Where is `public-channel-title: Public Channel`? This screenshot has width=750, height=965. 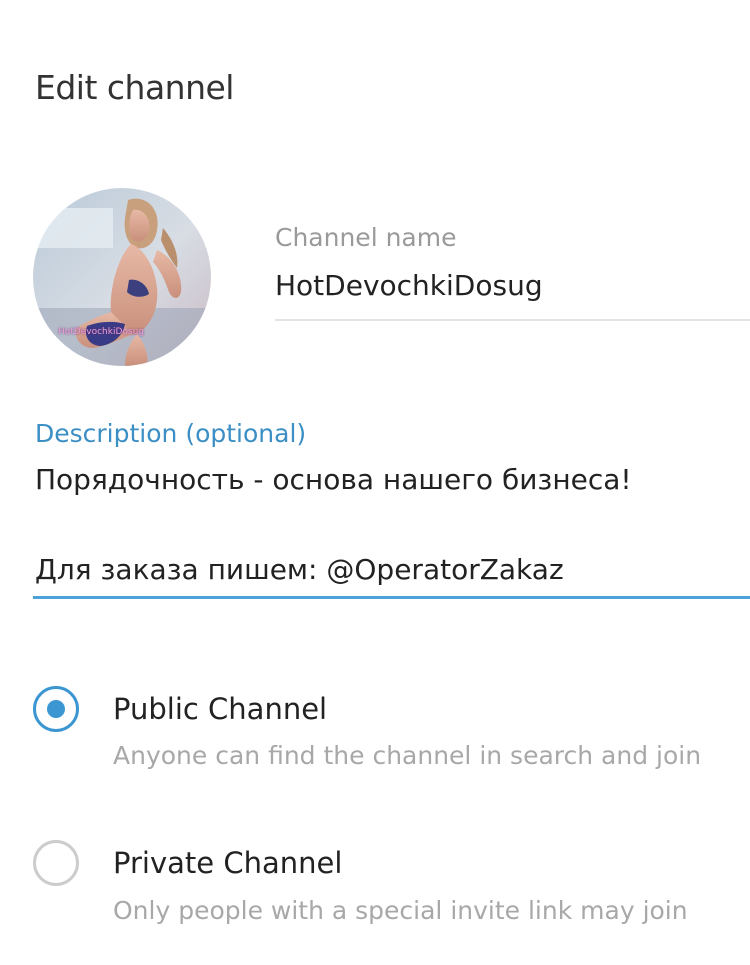
public-channel-title: Public Channel is located at coordinates (220, 709).